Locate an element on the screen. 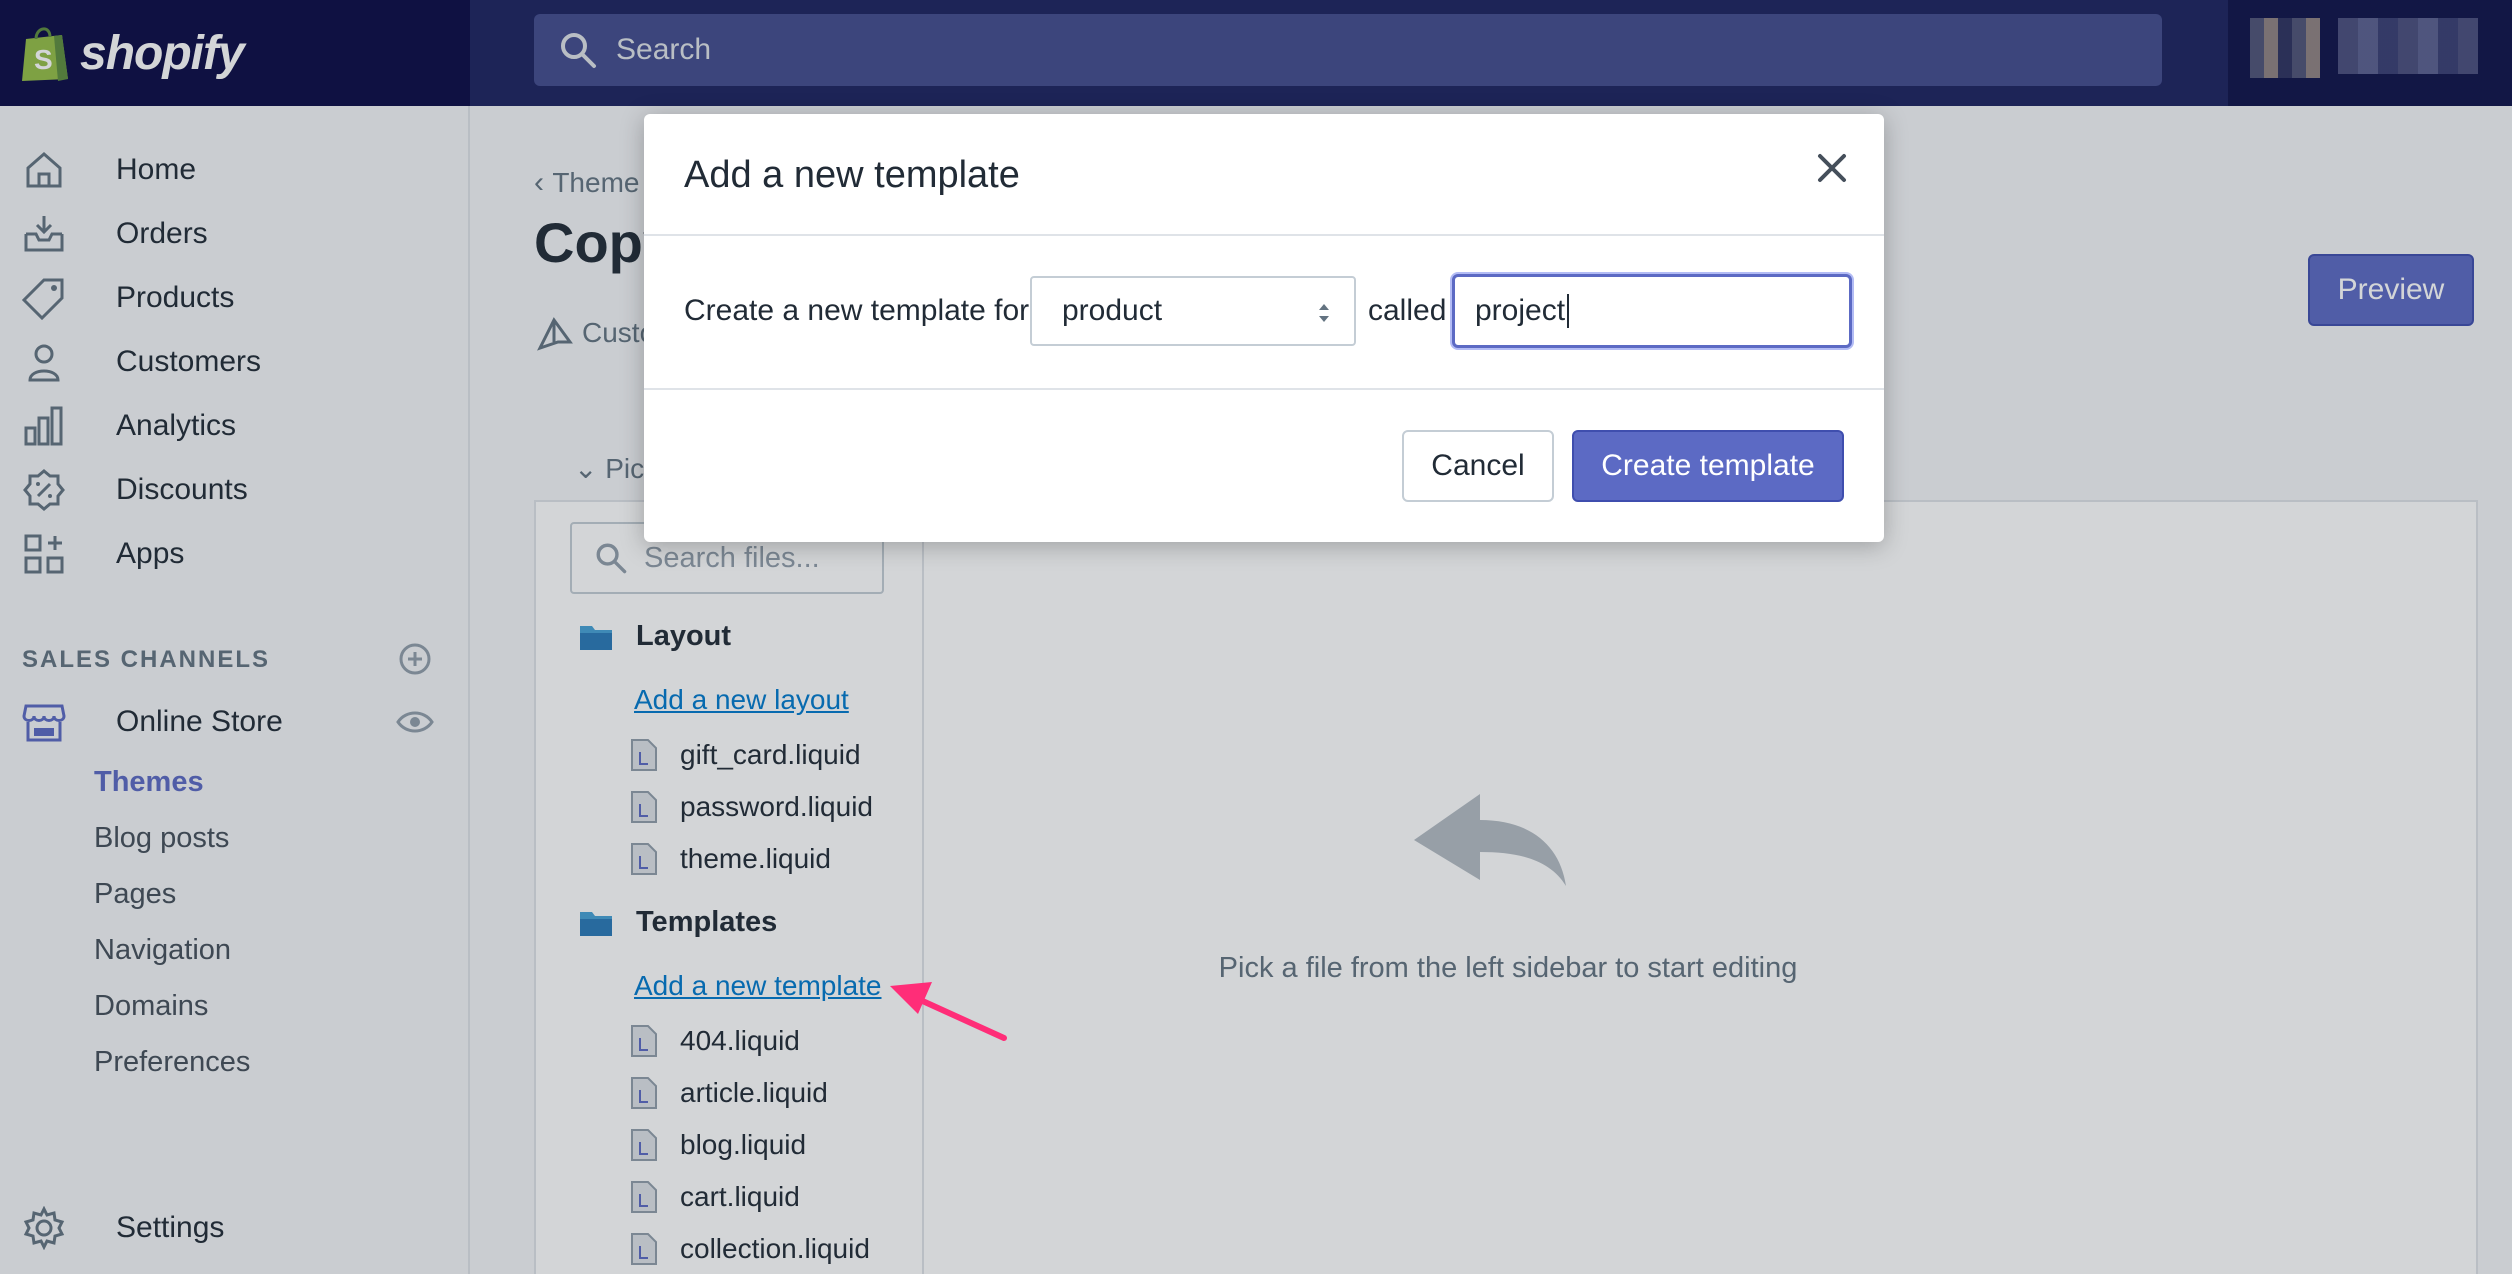 This screenshot has width=2512, height=1274. template-type-select: product is located at coordinates (1193, 311).